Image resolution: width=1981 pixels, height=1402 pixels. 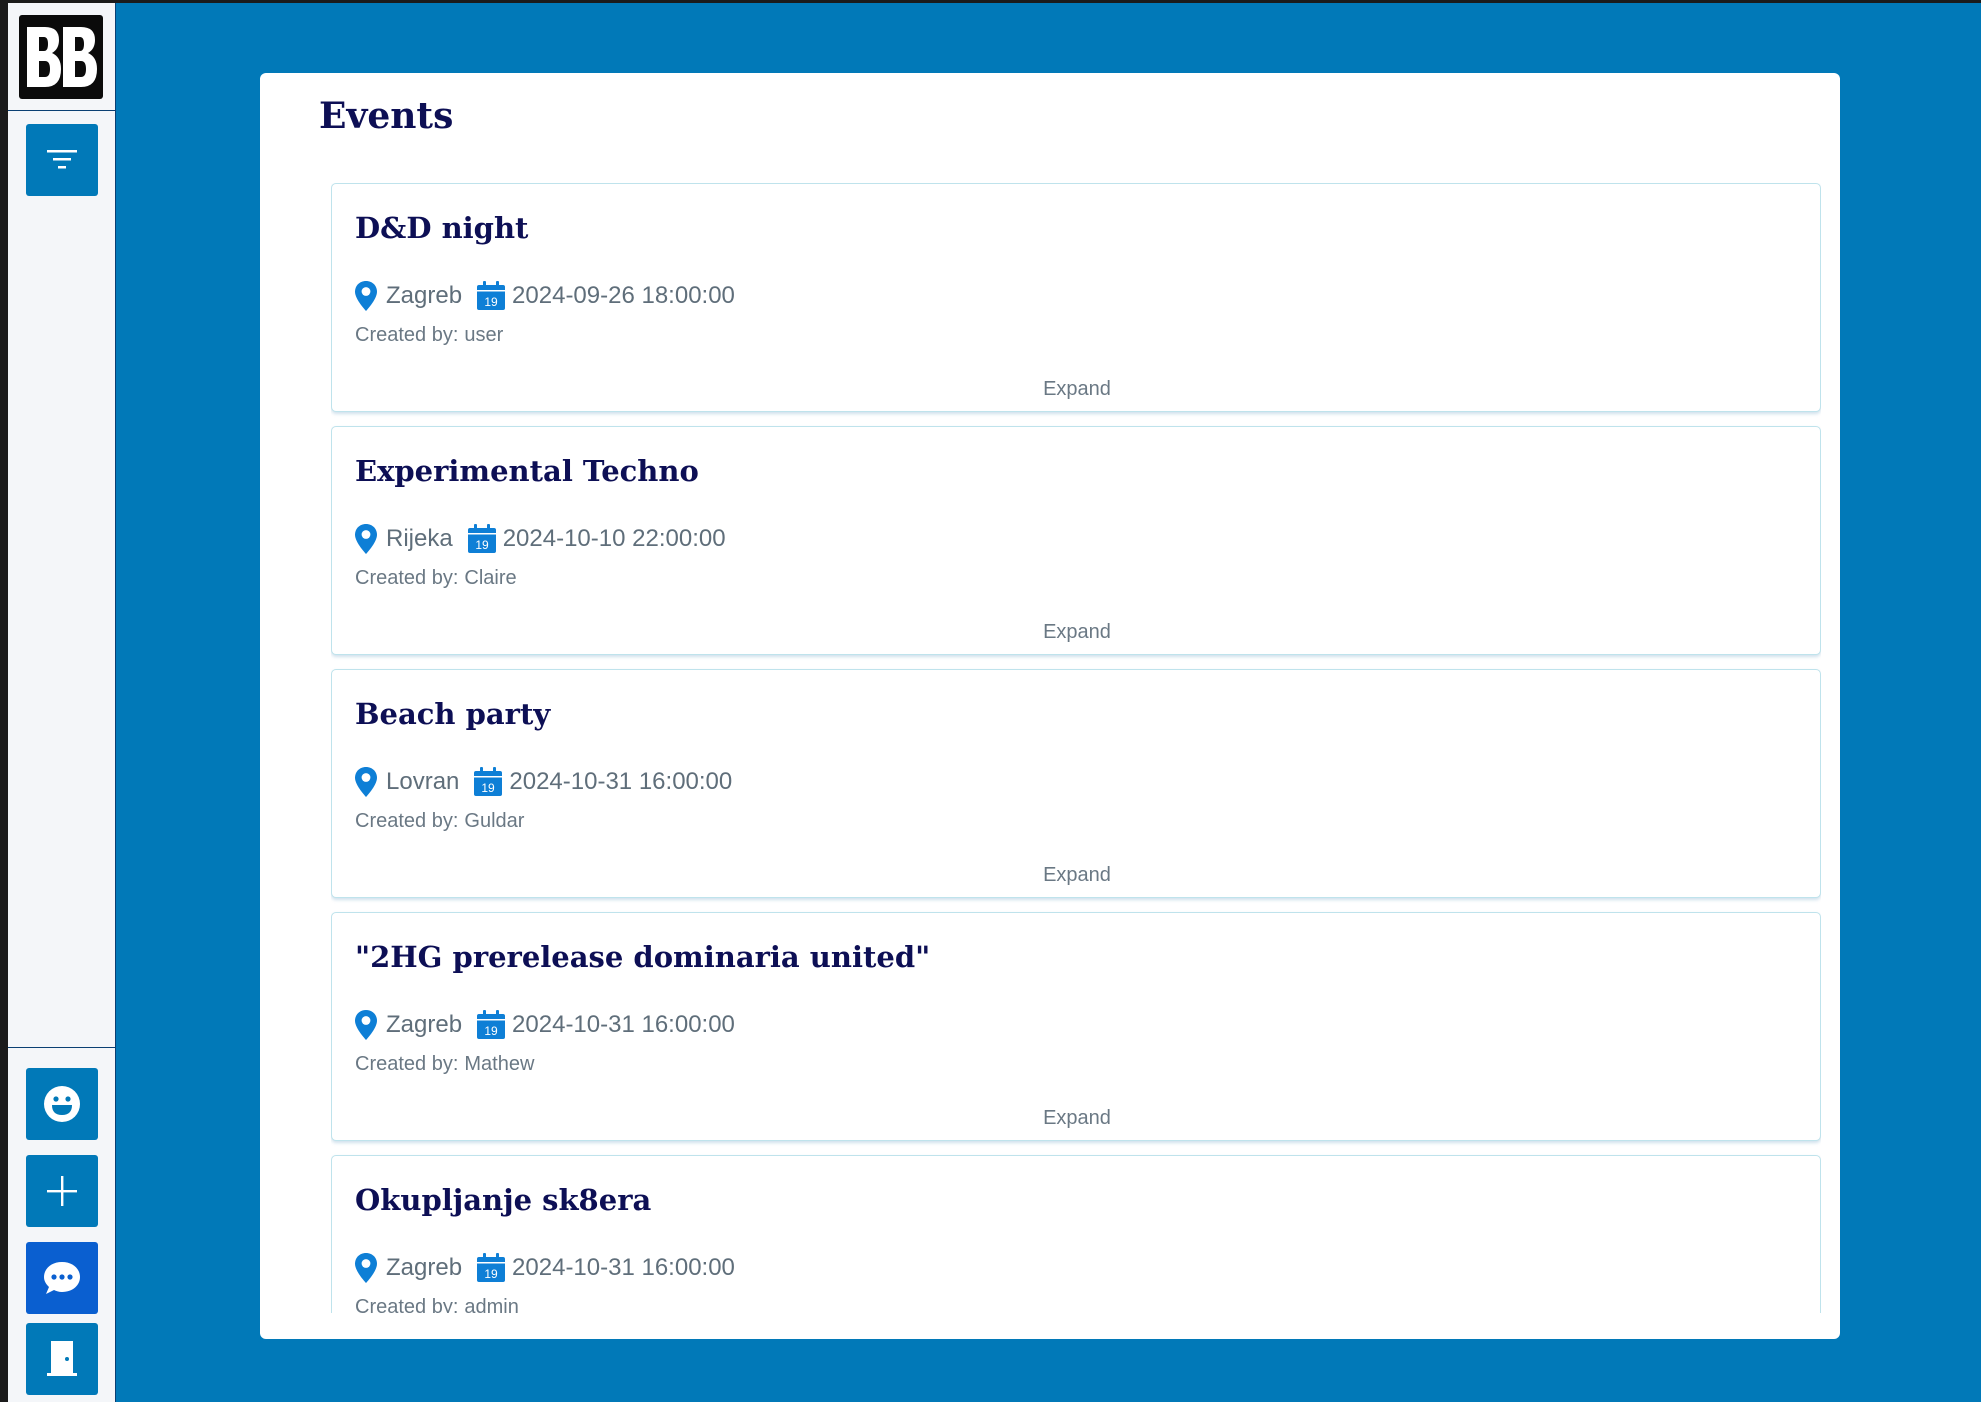 I want to click on event-created-by: Created by: Claire, so click(x=436, y=578).